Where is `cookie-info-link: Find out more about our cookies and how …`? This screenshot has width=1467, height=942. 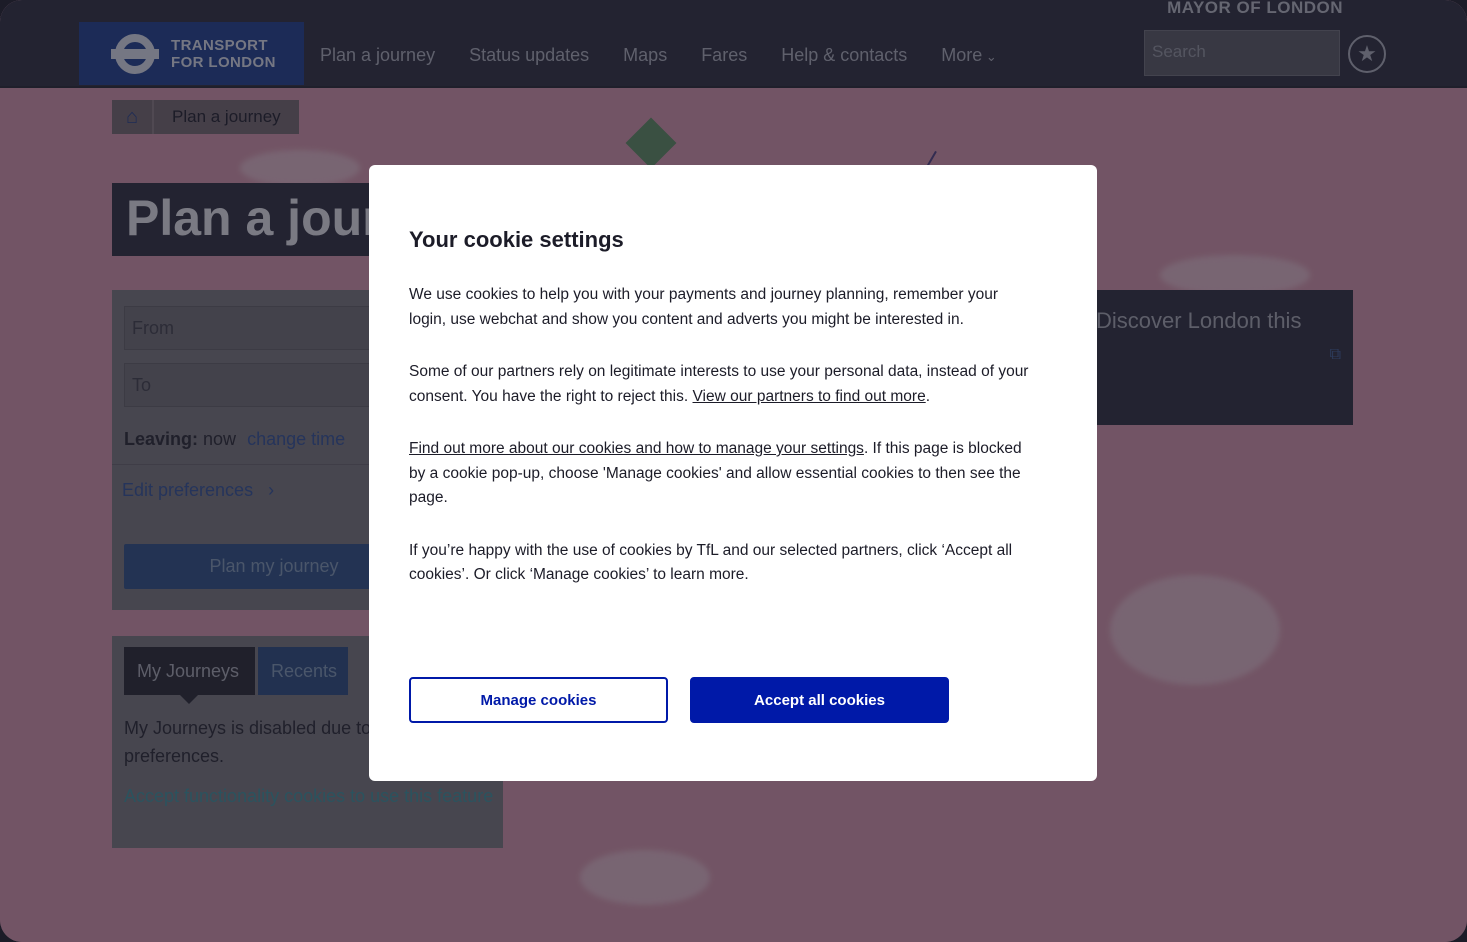 cookie-info-link: Find out more about our cookies and how … is located at coordinates (636, 448).